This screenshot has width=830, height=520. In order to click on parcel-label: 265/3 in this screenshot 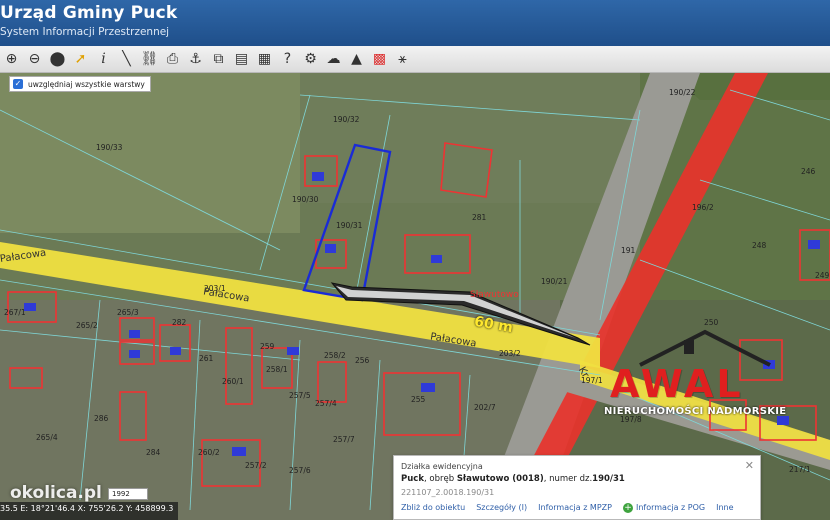, I will do `click(128, 312)`.